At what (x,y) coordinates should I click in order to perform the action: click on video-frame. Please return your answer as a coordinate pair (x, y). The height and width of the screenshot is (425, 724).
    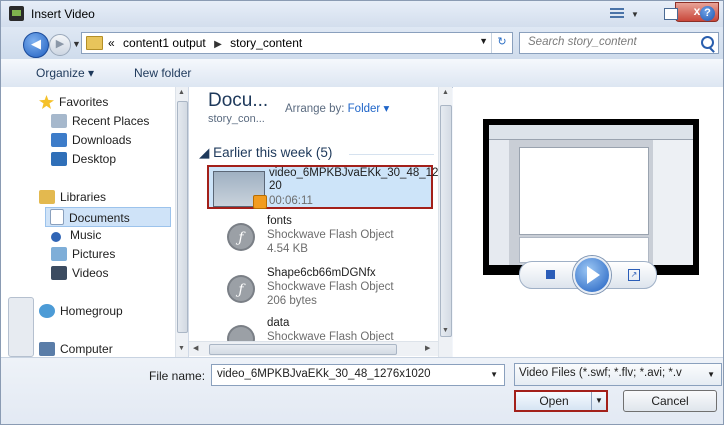
    Looking at the image, I should click on (591, 195).